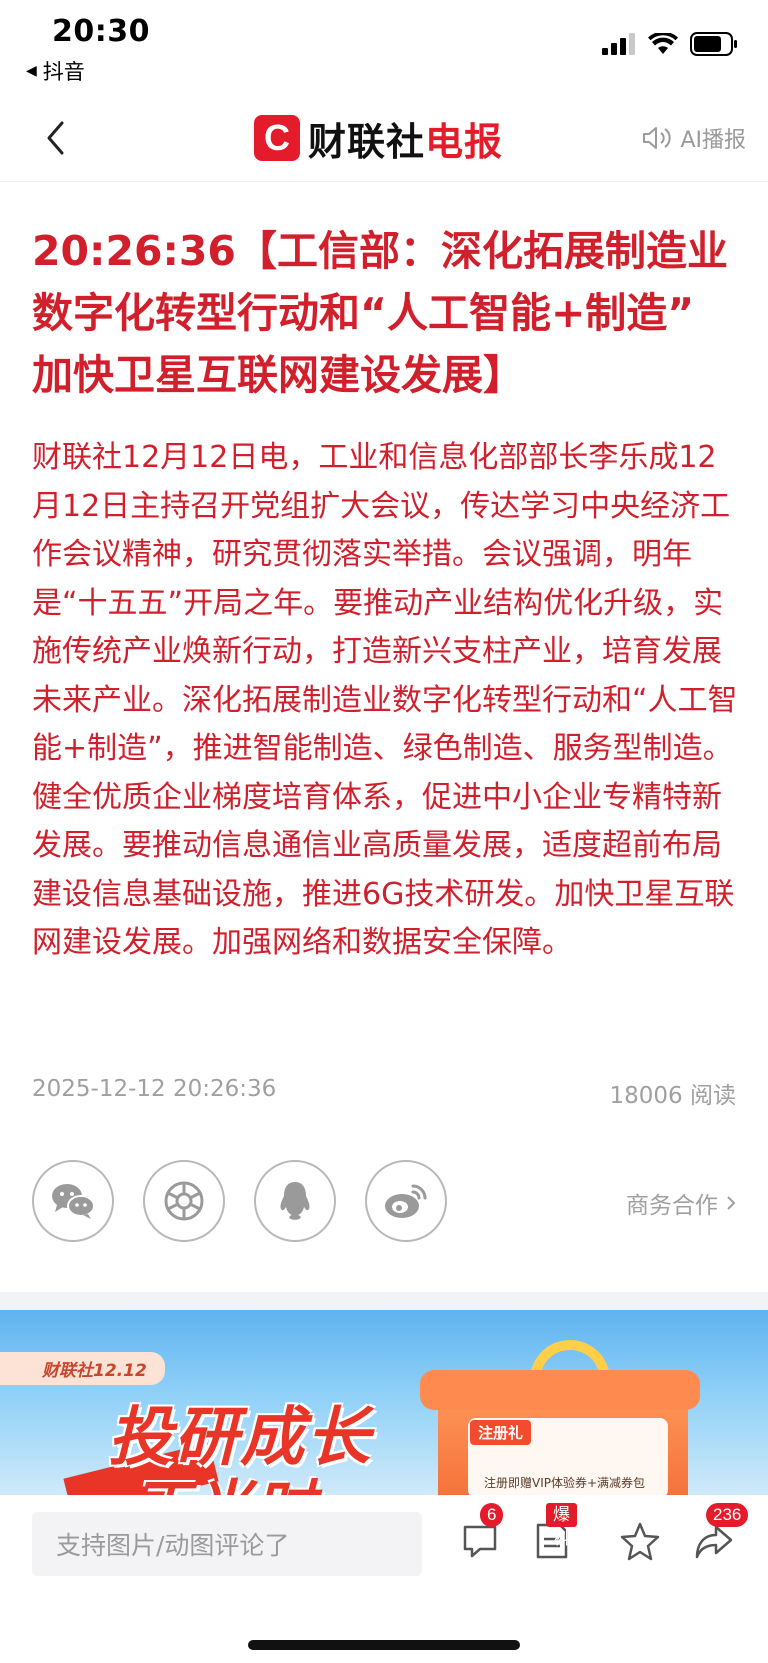 The width and height of the screenshot is (768, 1663). I want to click on back-triangle-icon: ◀, so click(31, 71).